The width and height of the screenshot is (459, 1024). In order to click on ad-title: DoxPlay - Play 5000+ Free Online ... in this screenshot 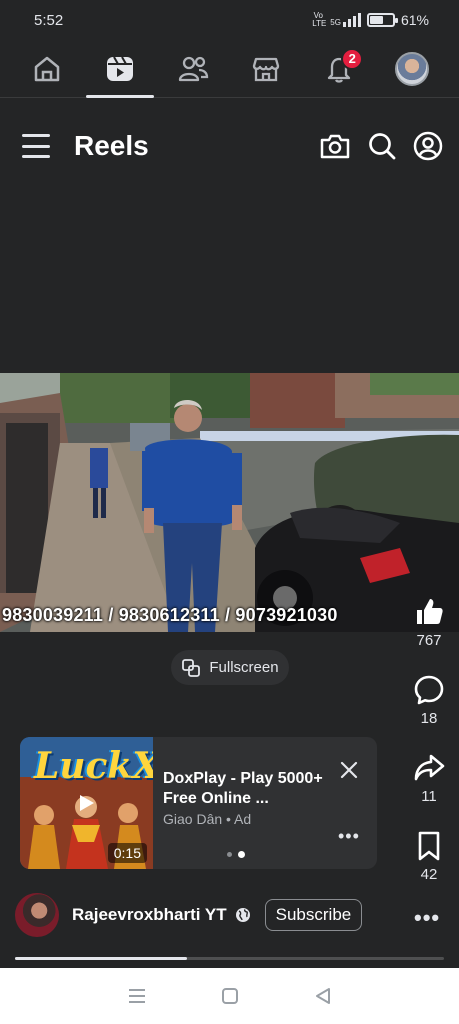, I will do `click(248, 789)`.